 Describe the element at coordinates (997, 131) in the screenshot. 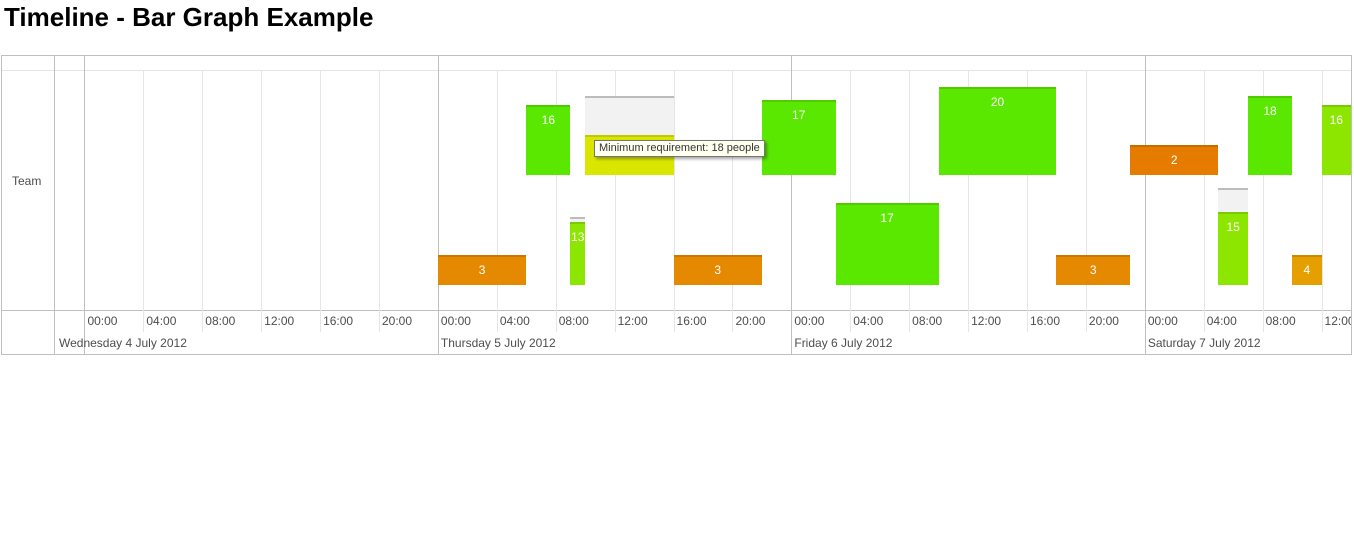

I see `timeline-bar: 20` at that location.